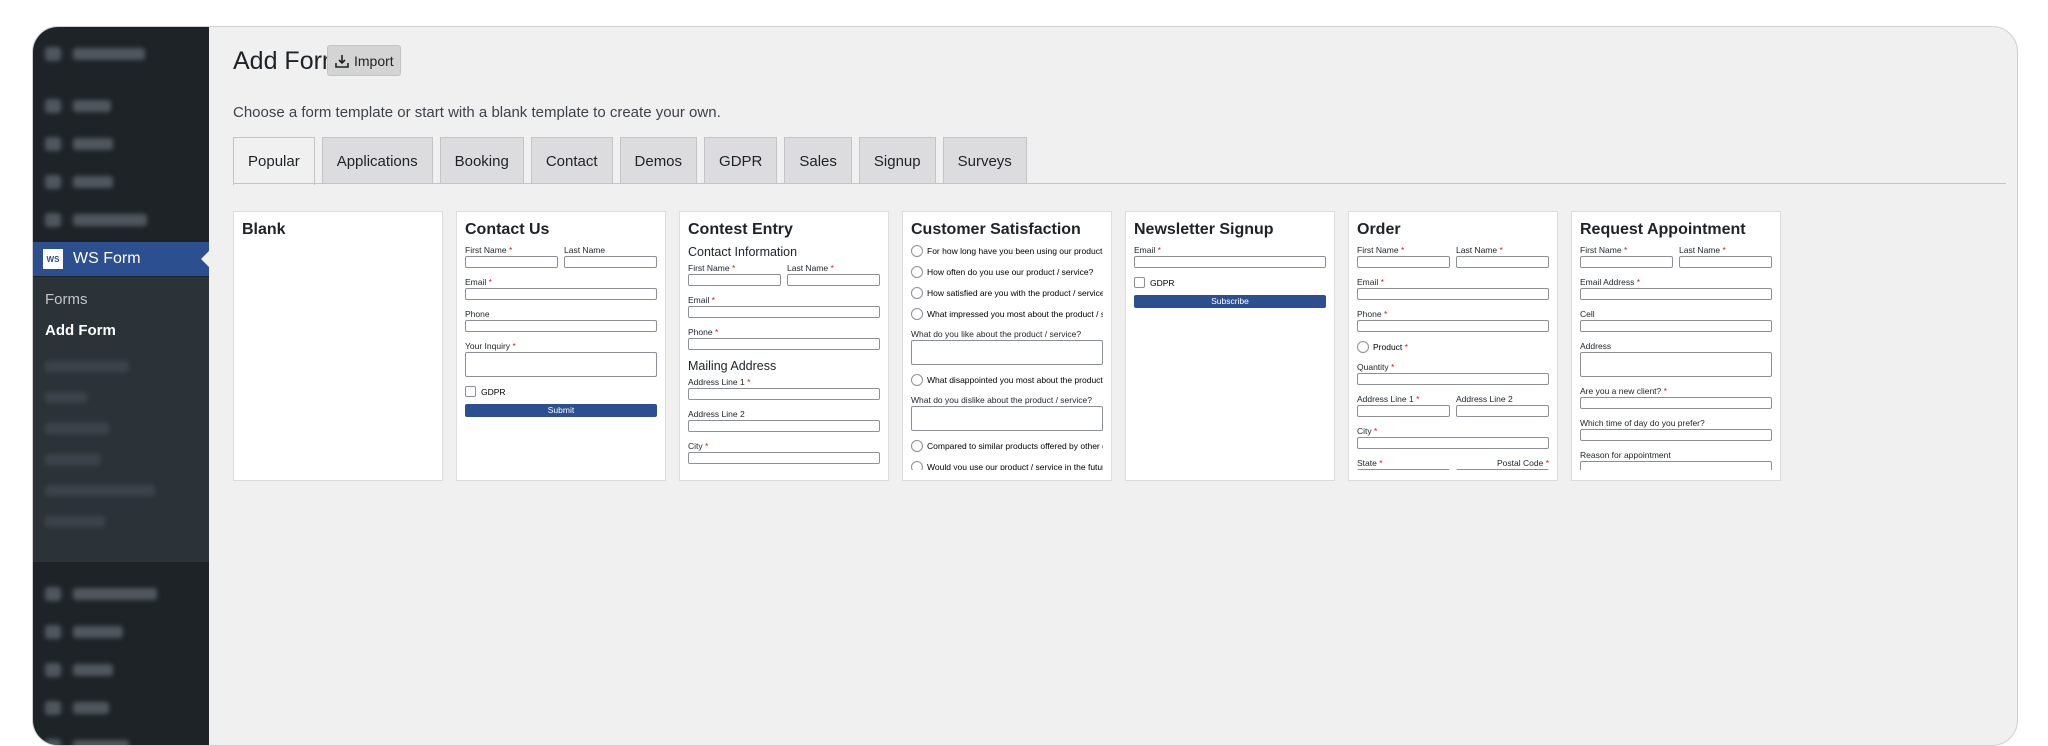 The image size is (2048, 746). What do you see at coordinates (107, 258) in the screenshot?
I see `sidebar-item-label: WS Form` at bounding box center [107, 258].